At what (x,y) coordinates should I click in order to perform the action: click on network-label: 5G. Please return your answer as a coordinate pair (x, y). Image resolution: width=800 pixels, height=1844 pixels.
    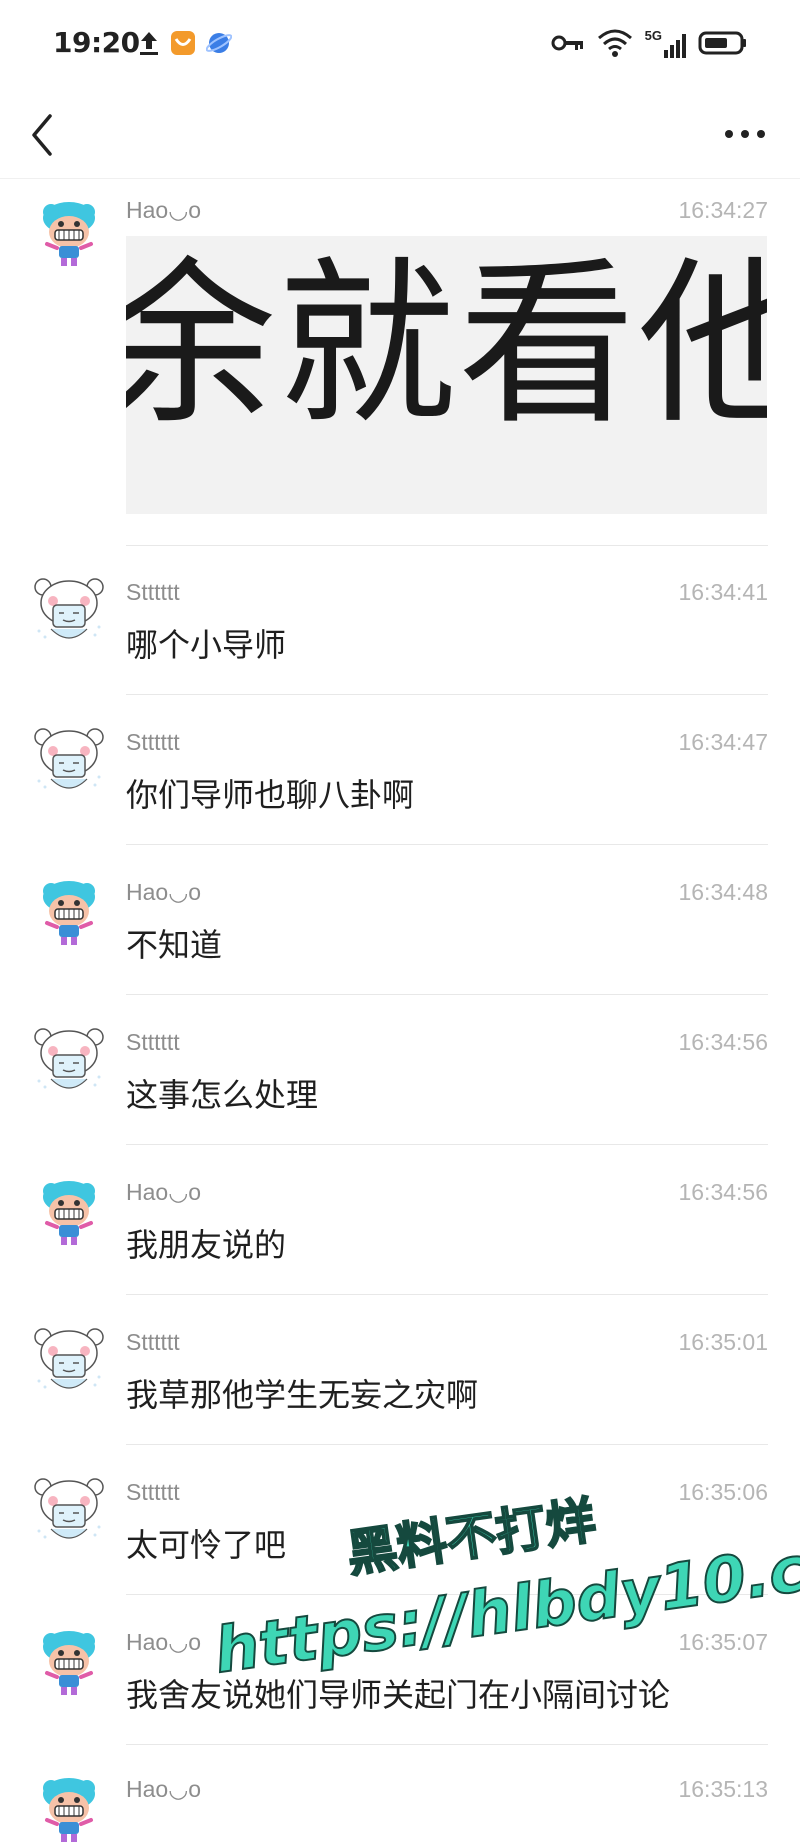
    Looking at the image, I should click on (653, 35).